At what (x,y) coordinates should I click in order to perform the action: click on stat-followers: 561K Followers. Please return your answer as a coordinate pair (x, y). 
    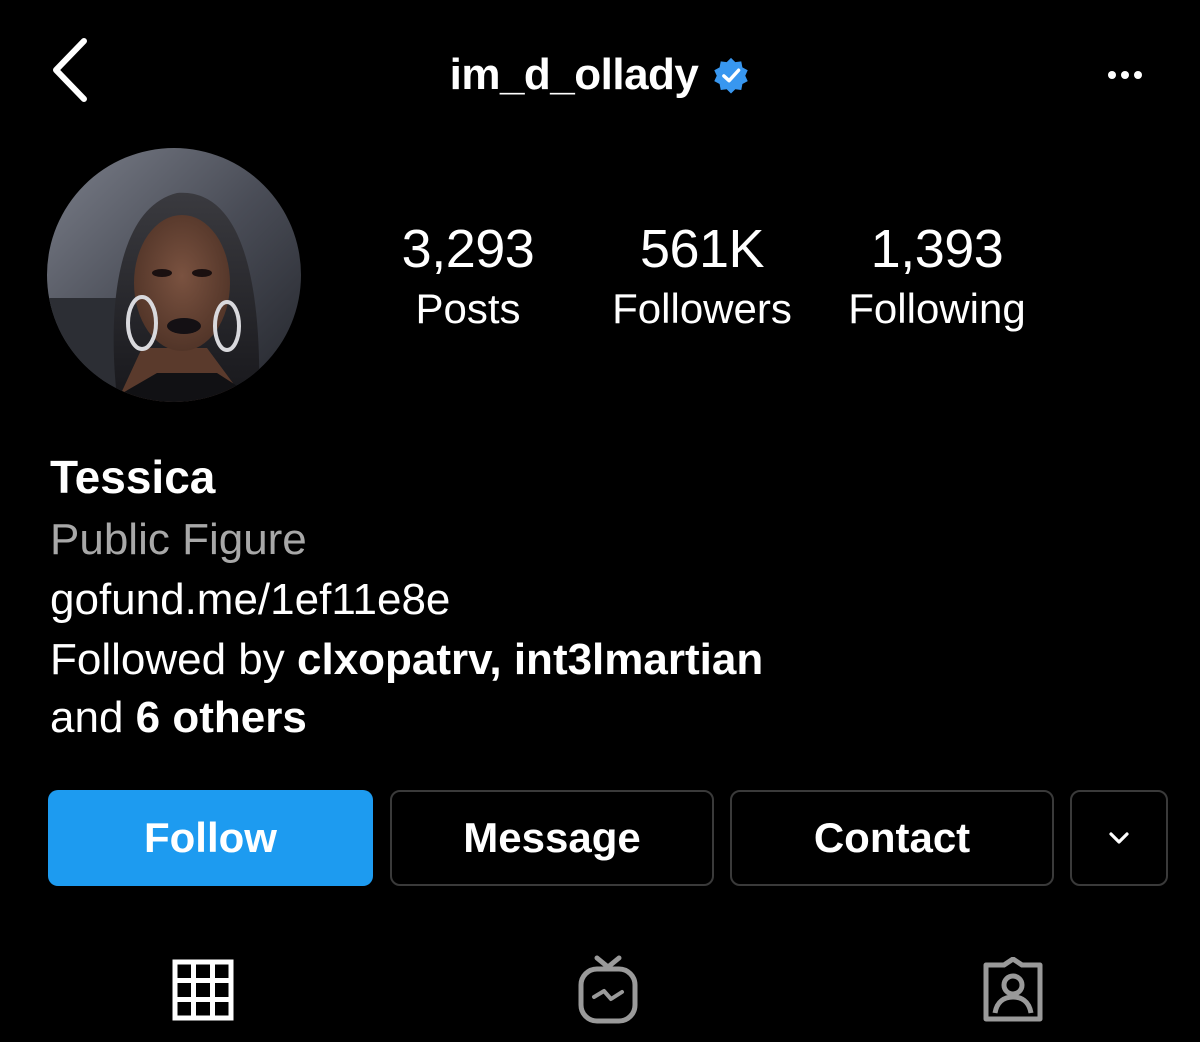
    Looking at the image, I should click on (702, 276).